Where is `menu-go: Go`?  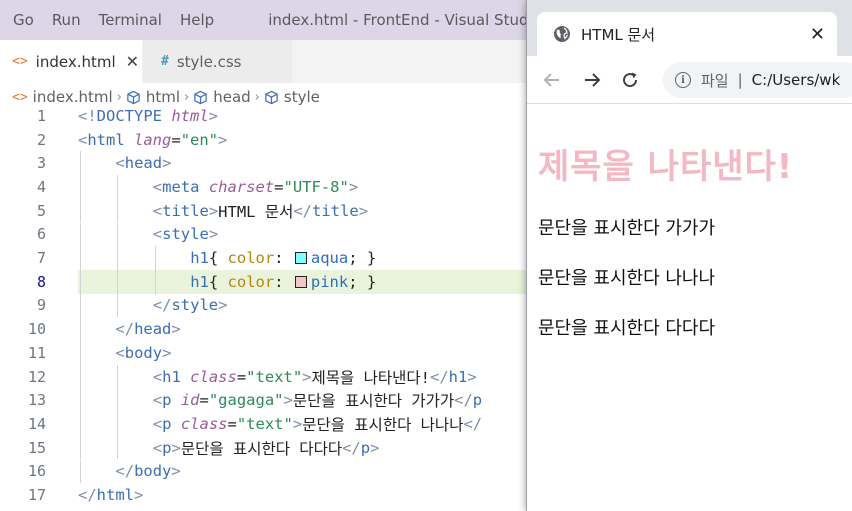 menu-go: Go is located at coordinates (23, 20).